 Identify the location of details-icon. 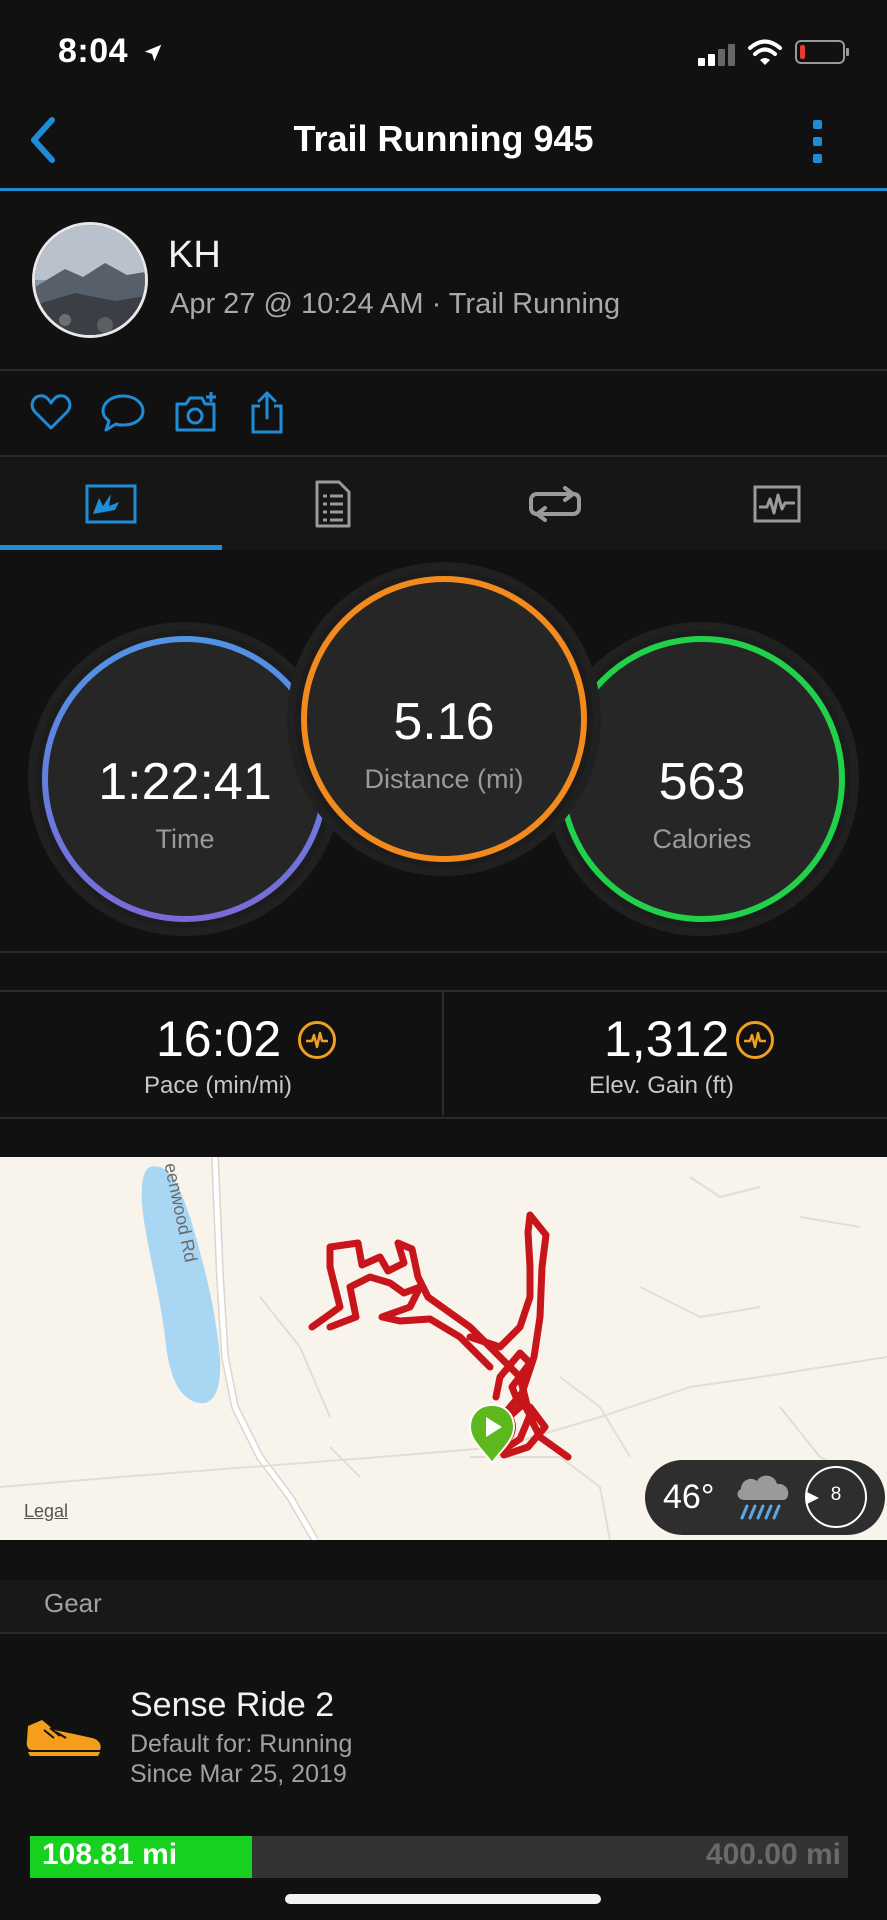
(332, 504).